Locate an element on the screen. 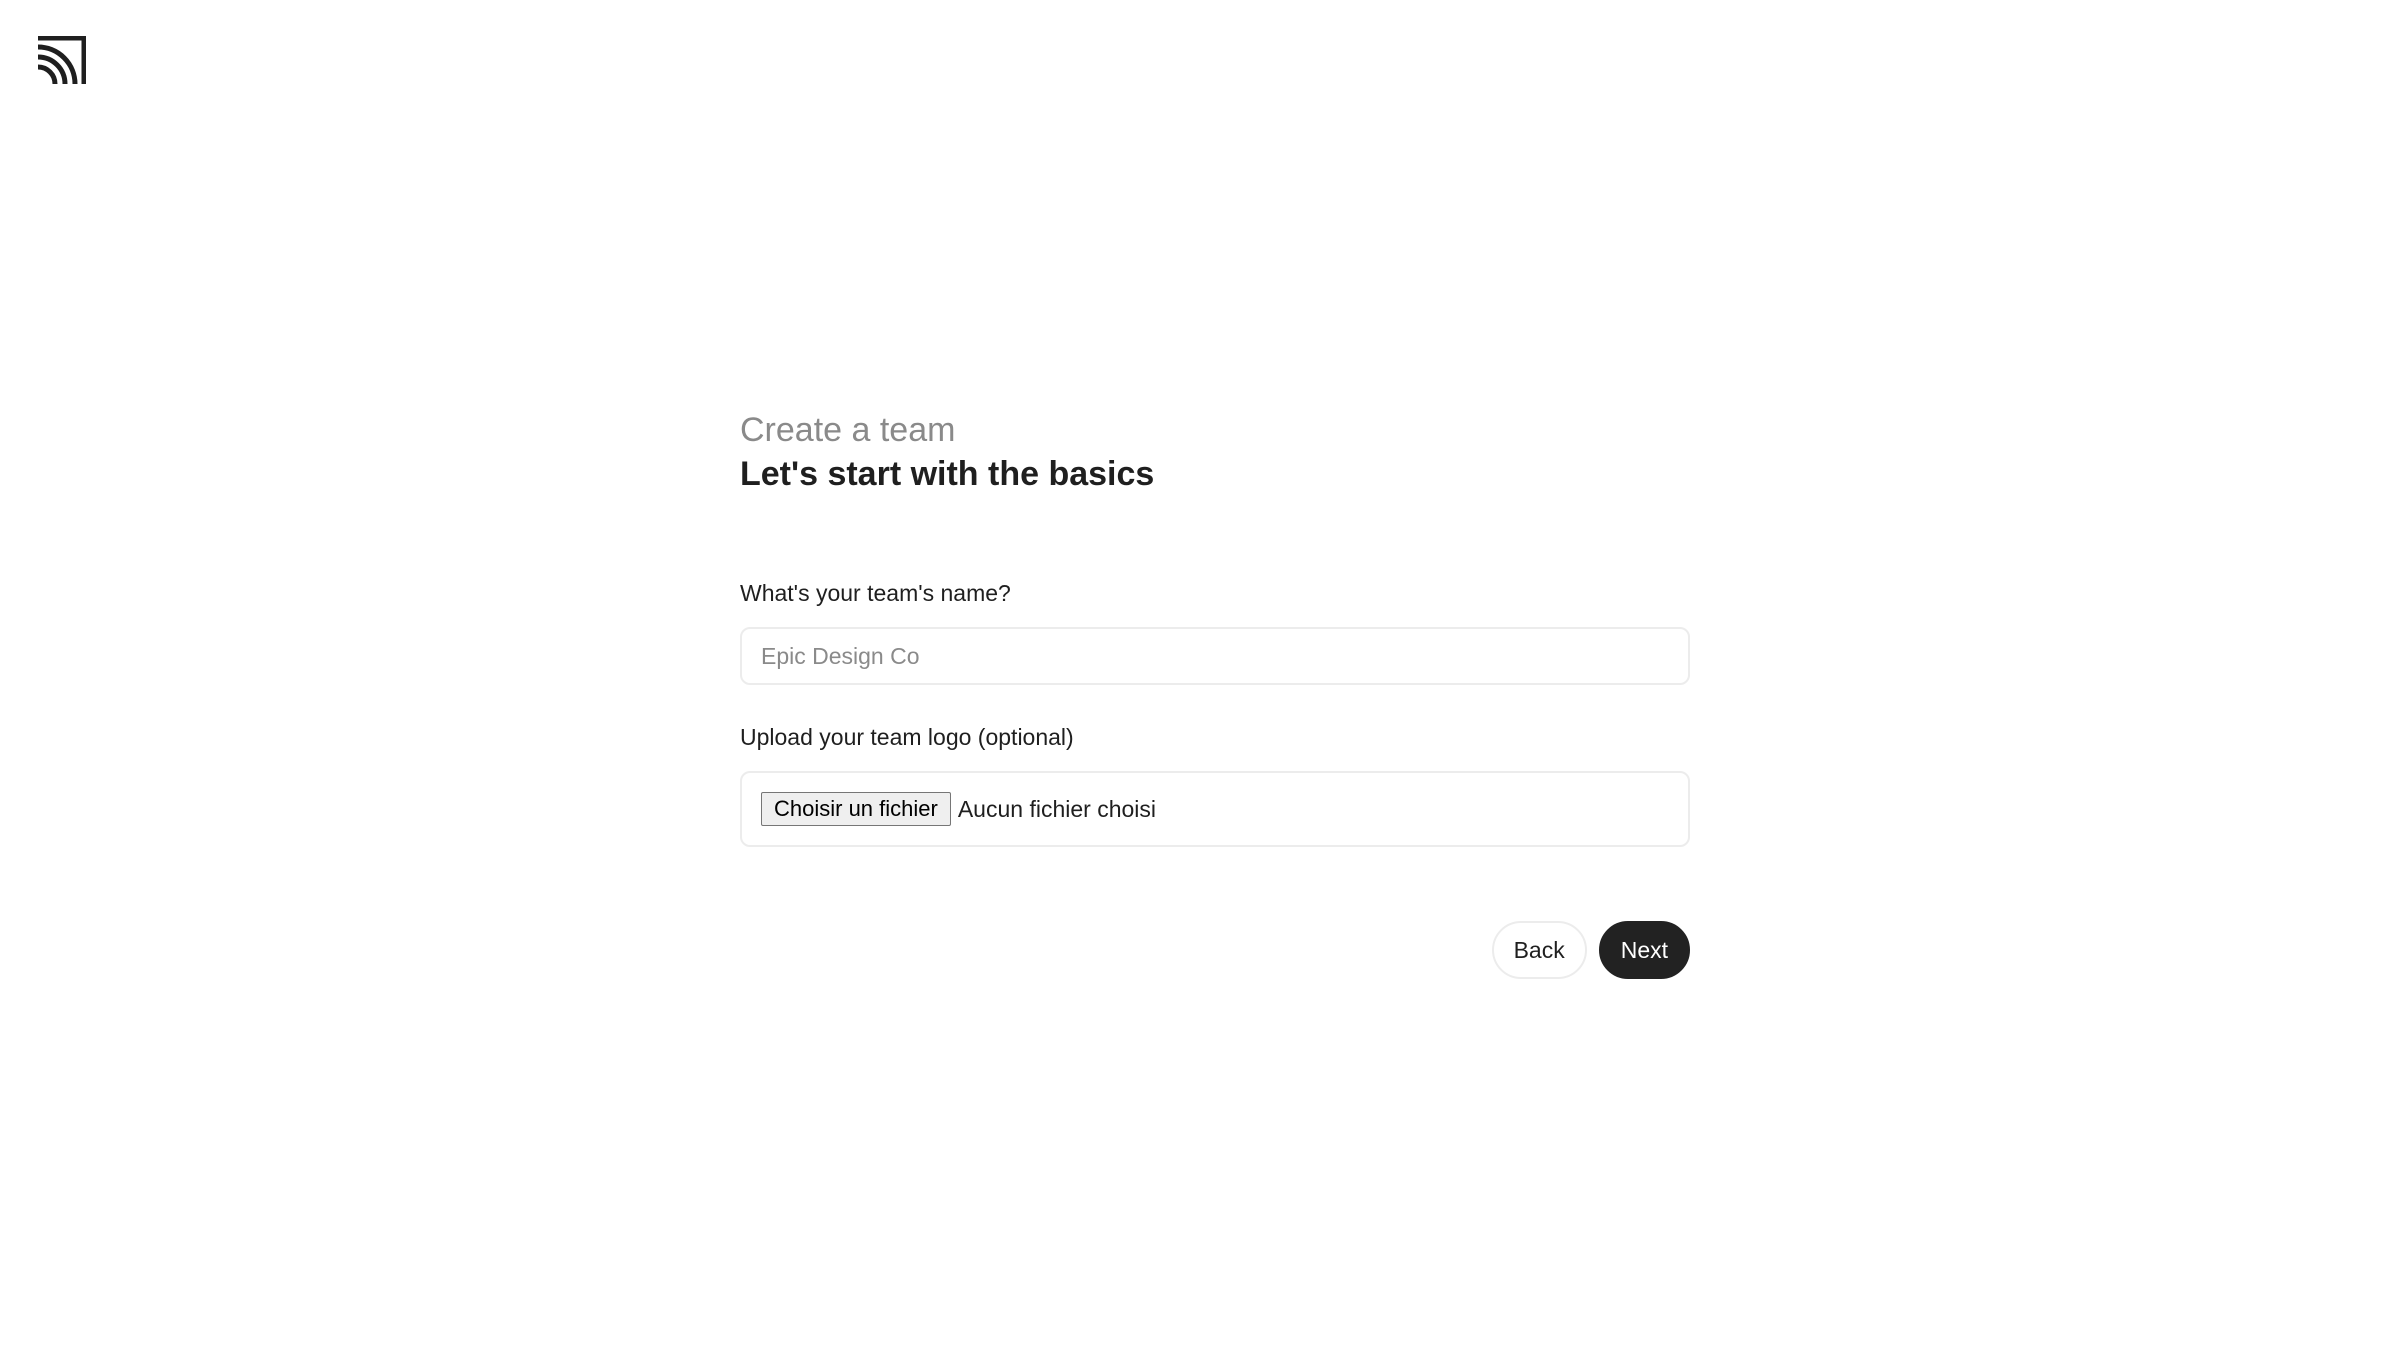  team-logo-file-field: Choisir un fichier Aucun fichier choisi is located at coordinates (1215, 809).